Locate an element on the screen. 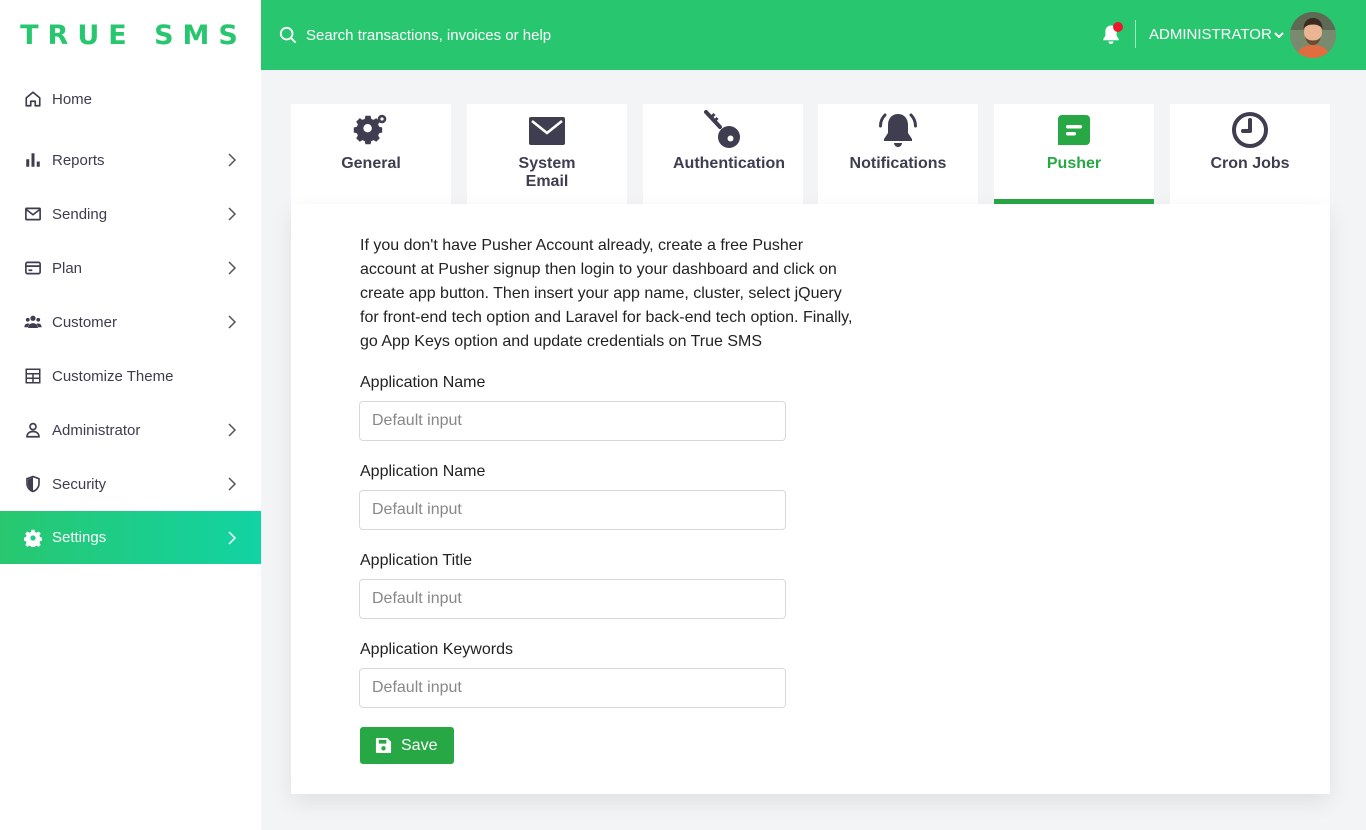 The width and height of the screenshot is (1366, 830). sidebar-item-reports: Reports is located at coordinates (130, 160).